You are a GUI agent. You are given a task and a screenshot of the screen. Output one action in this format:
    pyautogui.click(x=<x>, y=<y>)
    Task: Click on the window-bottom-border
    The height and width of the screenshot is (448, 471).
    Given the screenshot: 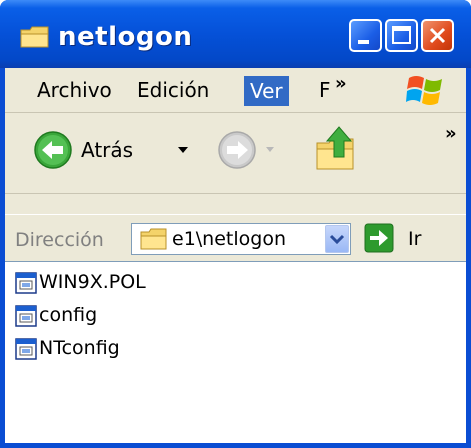 What is the action you would take?
    pyautogui.click(x=235, y=445)
    